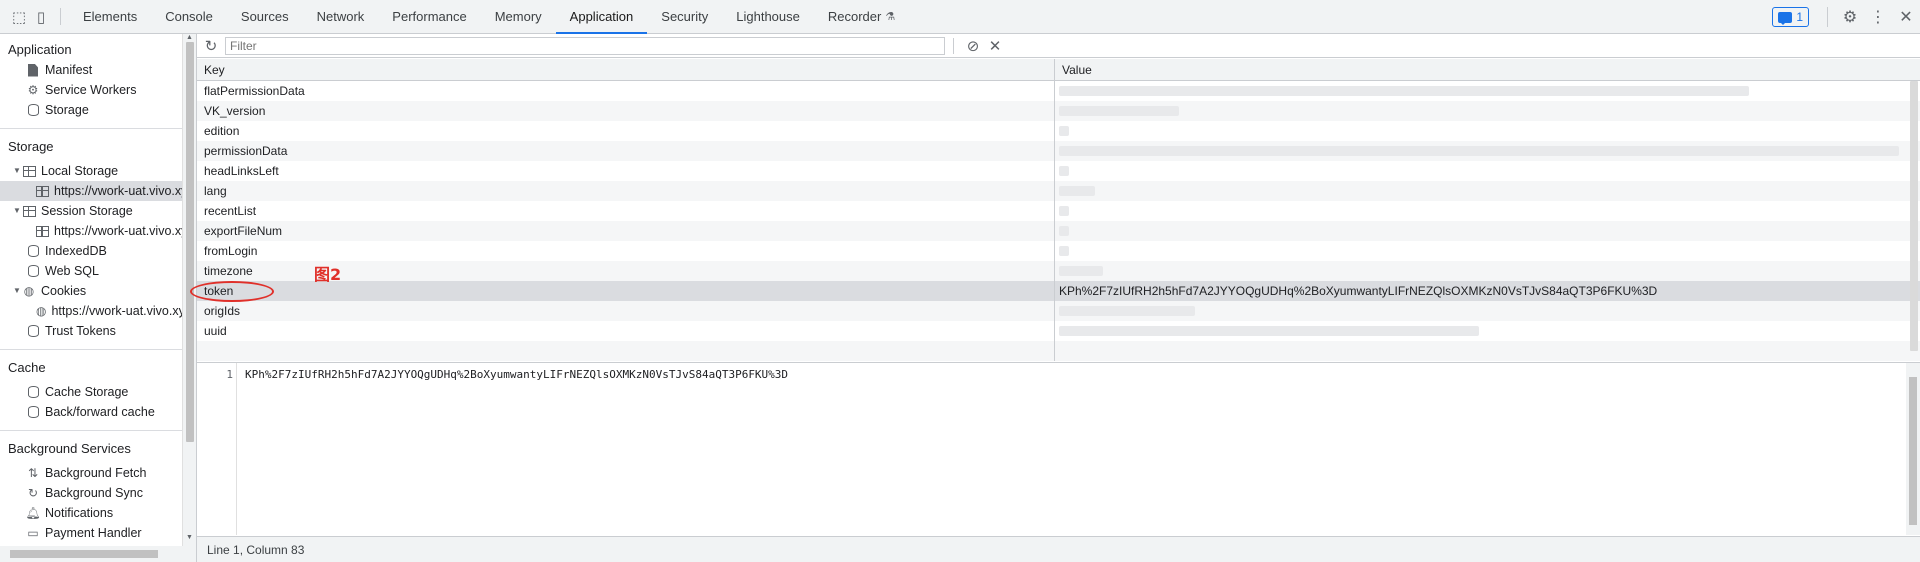  What do you see at coordinates (189, 37) in the screenshot?
I see `scroll-up-icon: ▲` at bounding box center [189, 37].